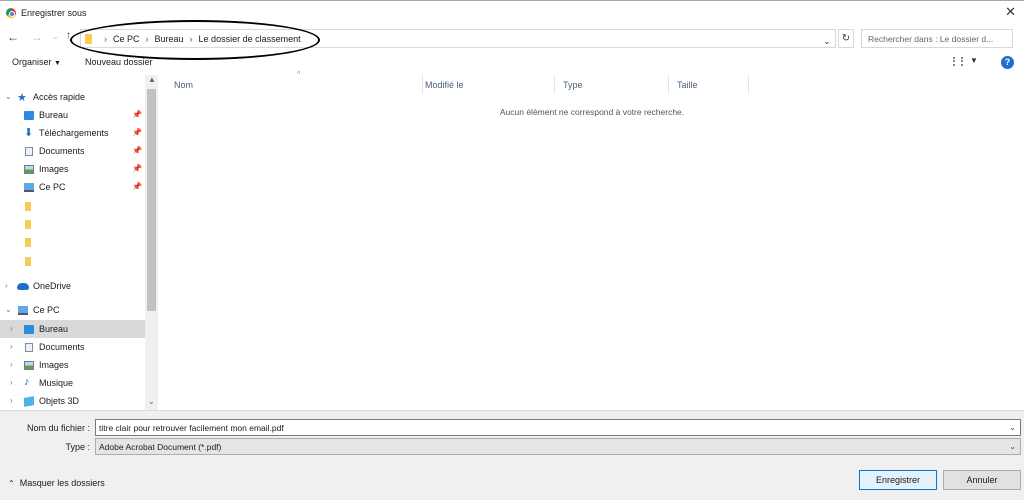 The width and height of the screenshot is (1024, 500). What do you see at coordinates (512, 13) in the screenshot?
I see `title-bar: Enregistrer sous ✕` at bounding box center [512, 13].